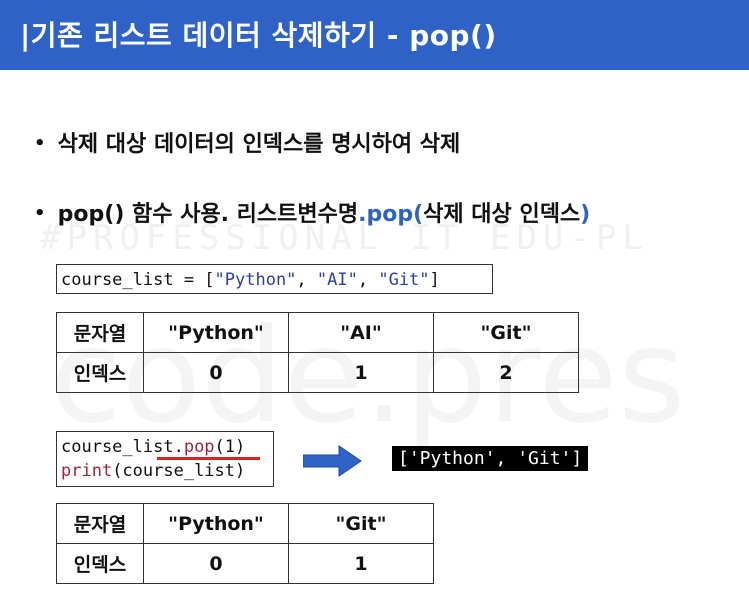 This screenshot has height=605, width=749. I want to click on slide-title: |기존 리스트 데이터 삭제하기 - pop(), so click(258, 35).